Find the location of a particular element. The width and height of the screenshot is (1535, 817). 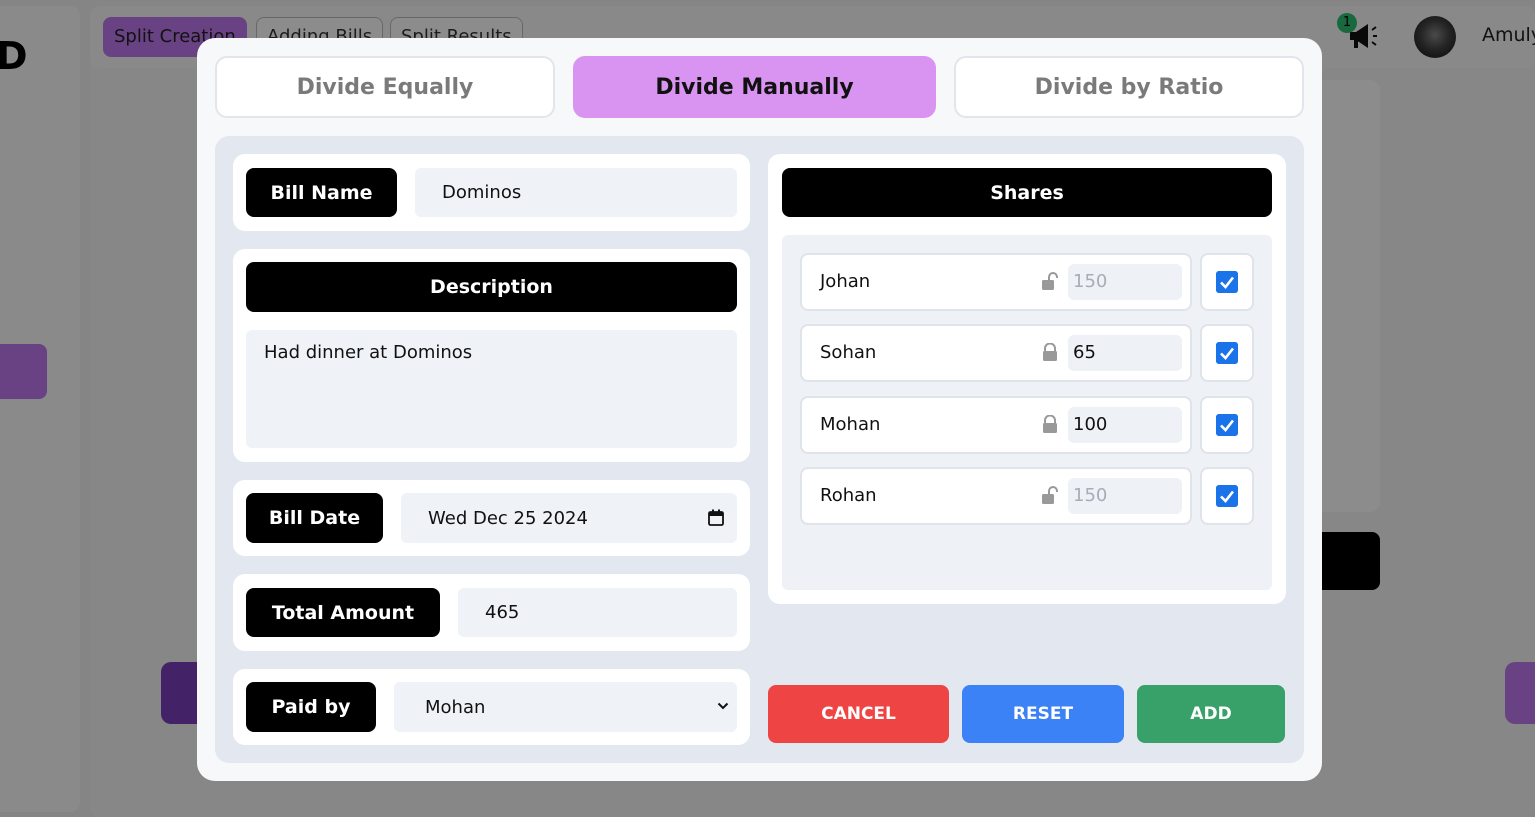

bill-name-input: Dominos is located at coordinates (576, 192).